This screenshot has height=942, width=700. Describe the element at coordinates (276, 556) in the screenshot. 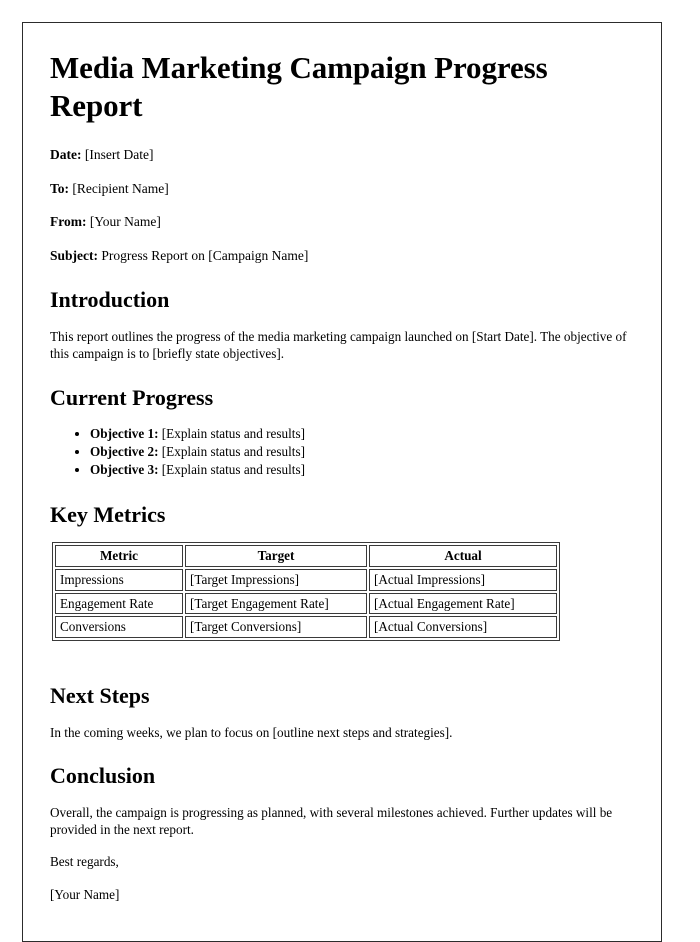

I see `column-header-target: Target` at that location.